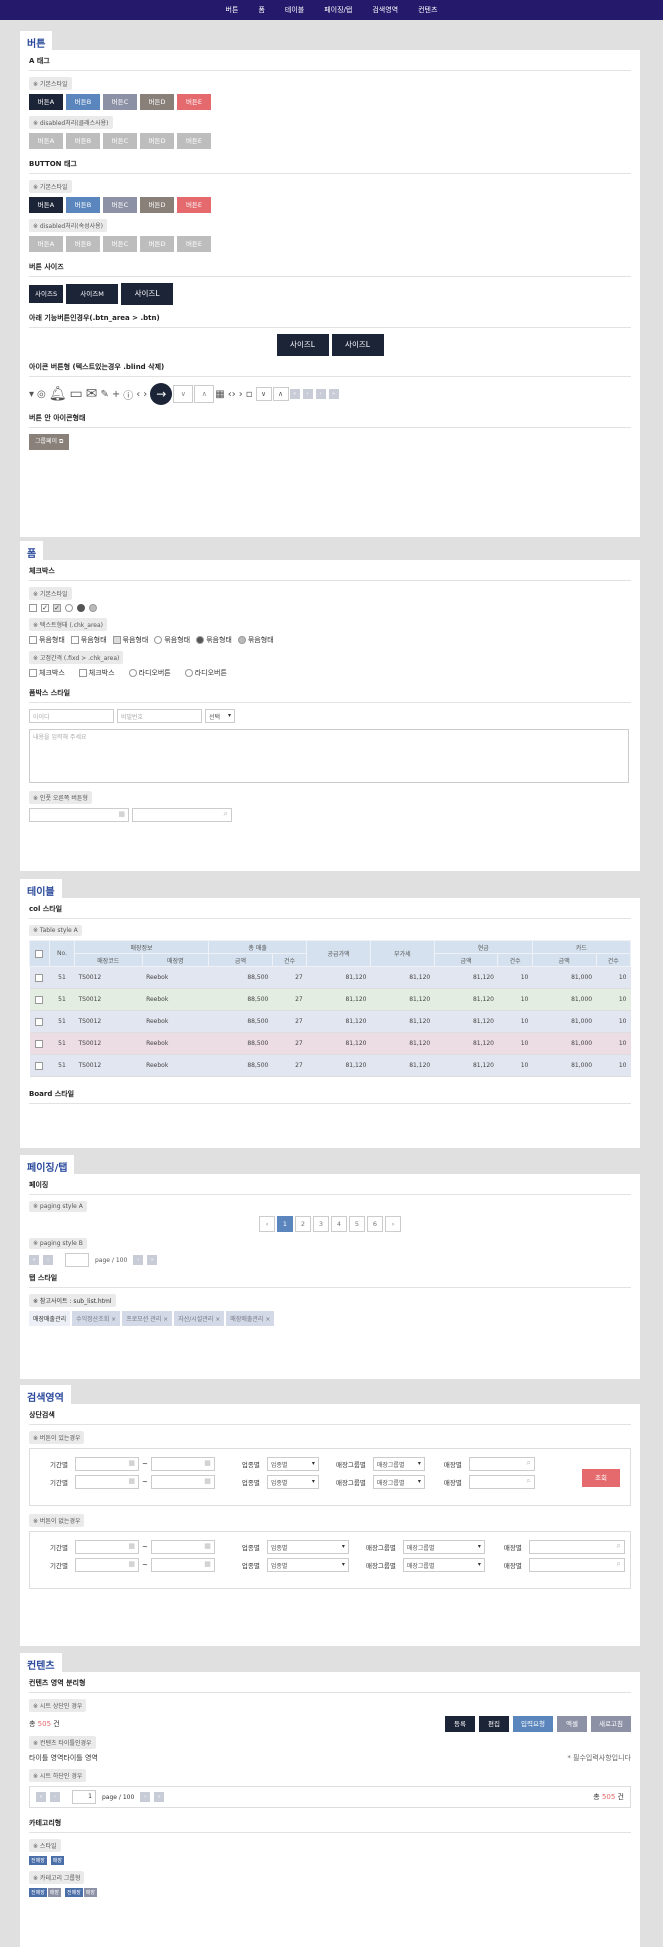 The image size is (663, 1947). What do you see at coordinates (329, 756) in the screenshot?
I see `content-textarea: 내용을 입력해 주세요` at bounding box center [329, 756].